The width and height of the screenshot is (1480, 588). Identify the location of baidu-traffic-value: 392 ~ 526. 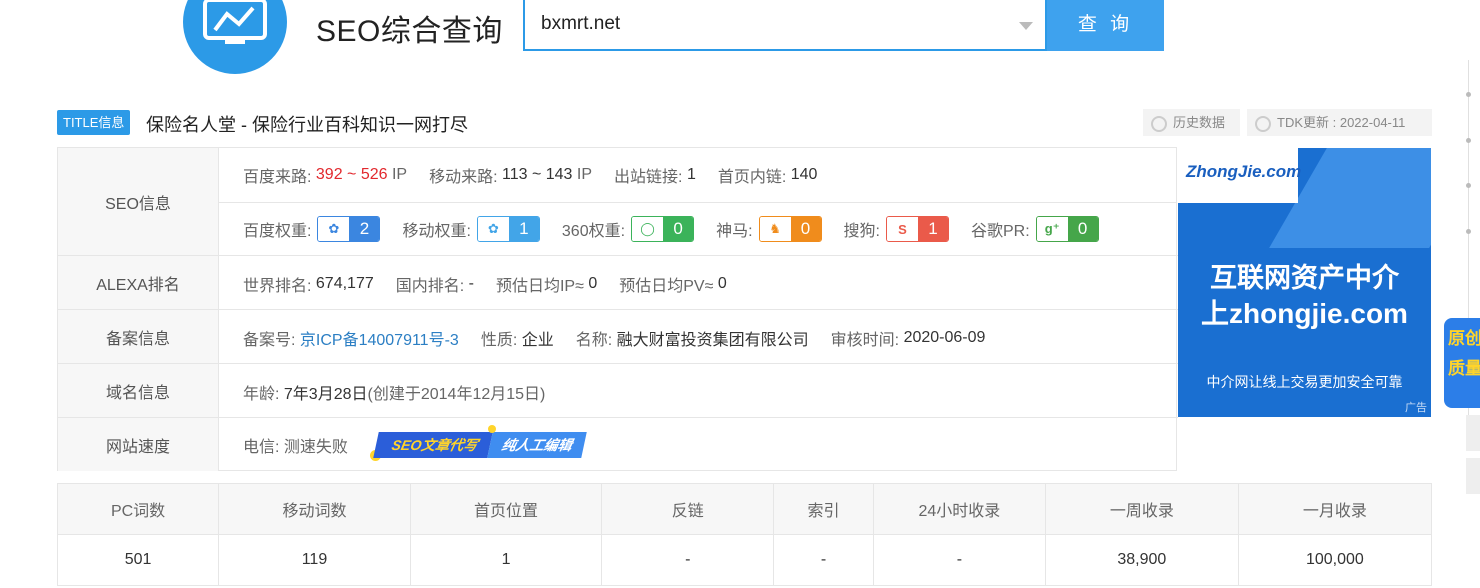
(352, 175).